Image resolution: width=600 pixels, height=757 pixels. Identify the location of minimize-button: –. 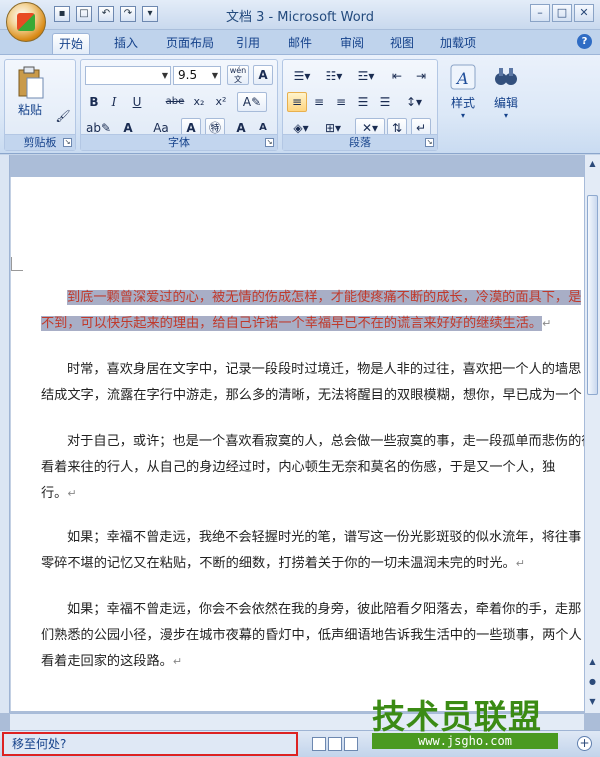
(540, 13).